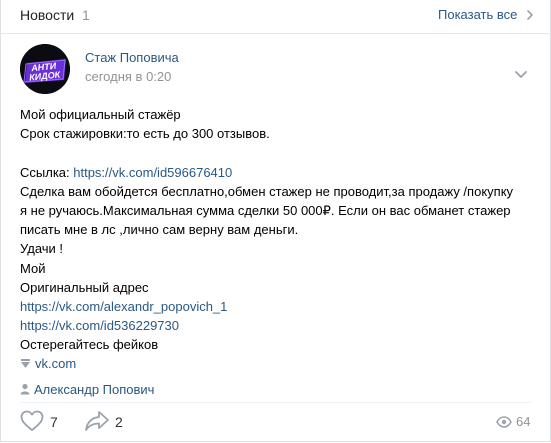 Image resolution: width=551 pixels, height=443 pixels. Describe the element at coordinates (170, 391) in the screenshot. I see `post-signer: Александр Попович` at that location.